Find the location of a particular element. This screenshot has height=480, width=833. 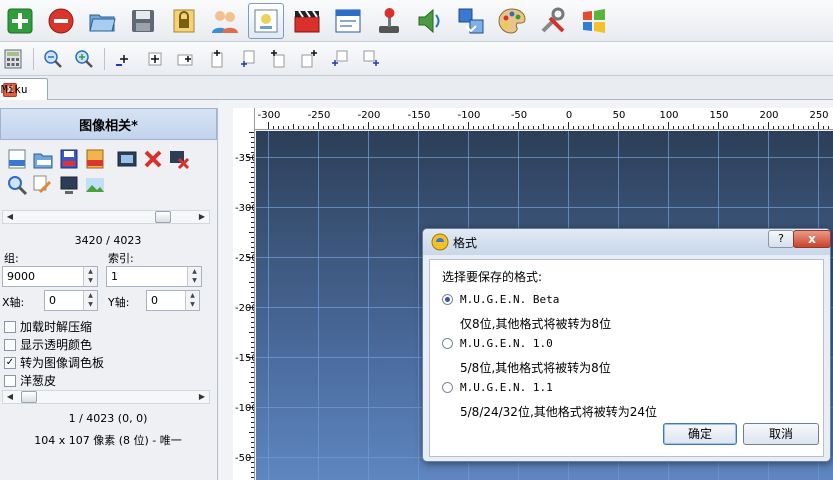

minus-icon is located at coordinates (61, 20).